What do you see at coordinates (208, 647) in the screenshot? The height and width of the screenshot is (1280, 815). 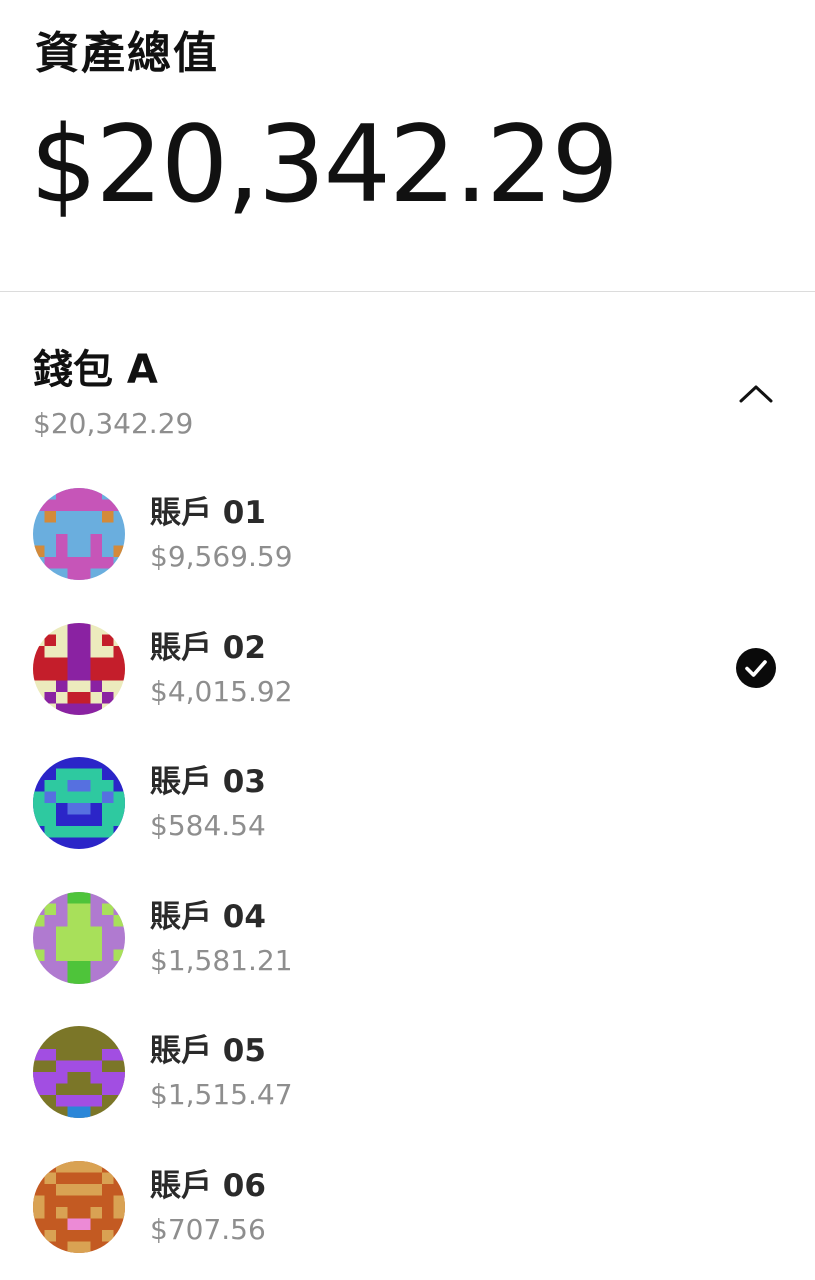 I see `account-name: 賬戶 02` at bounding box center [208, 647].